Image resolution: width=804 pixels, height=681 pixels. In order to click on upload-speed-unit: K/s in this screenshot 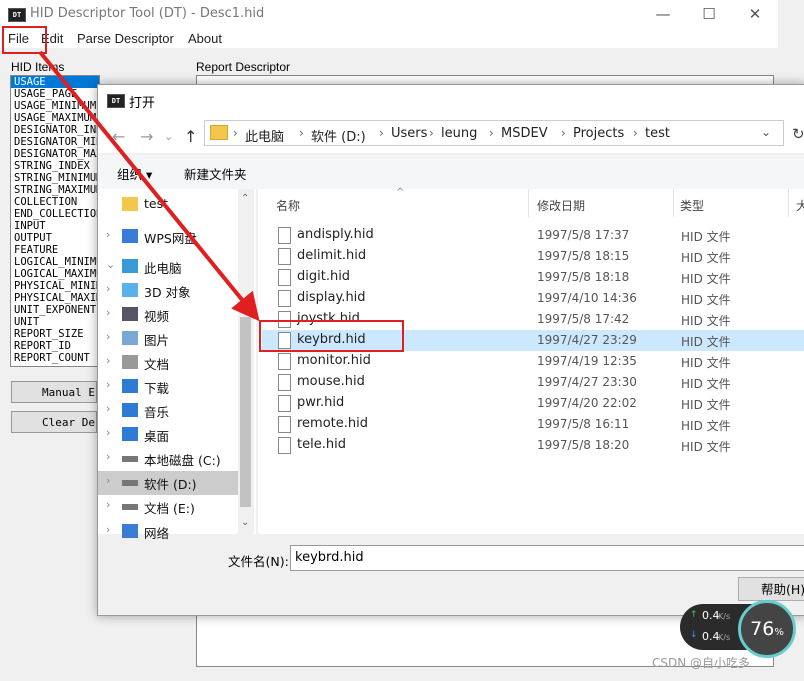, I will do `click(724, 616)`.